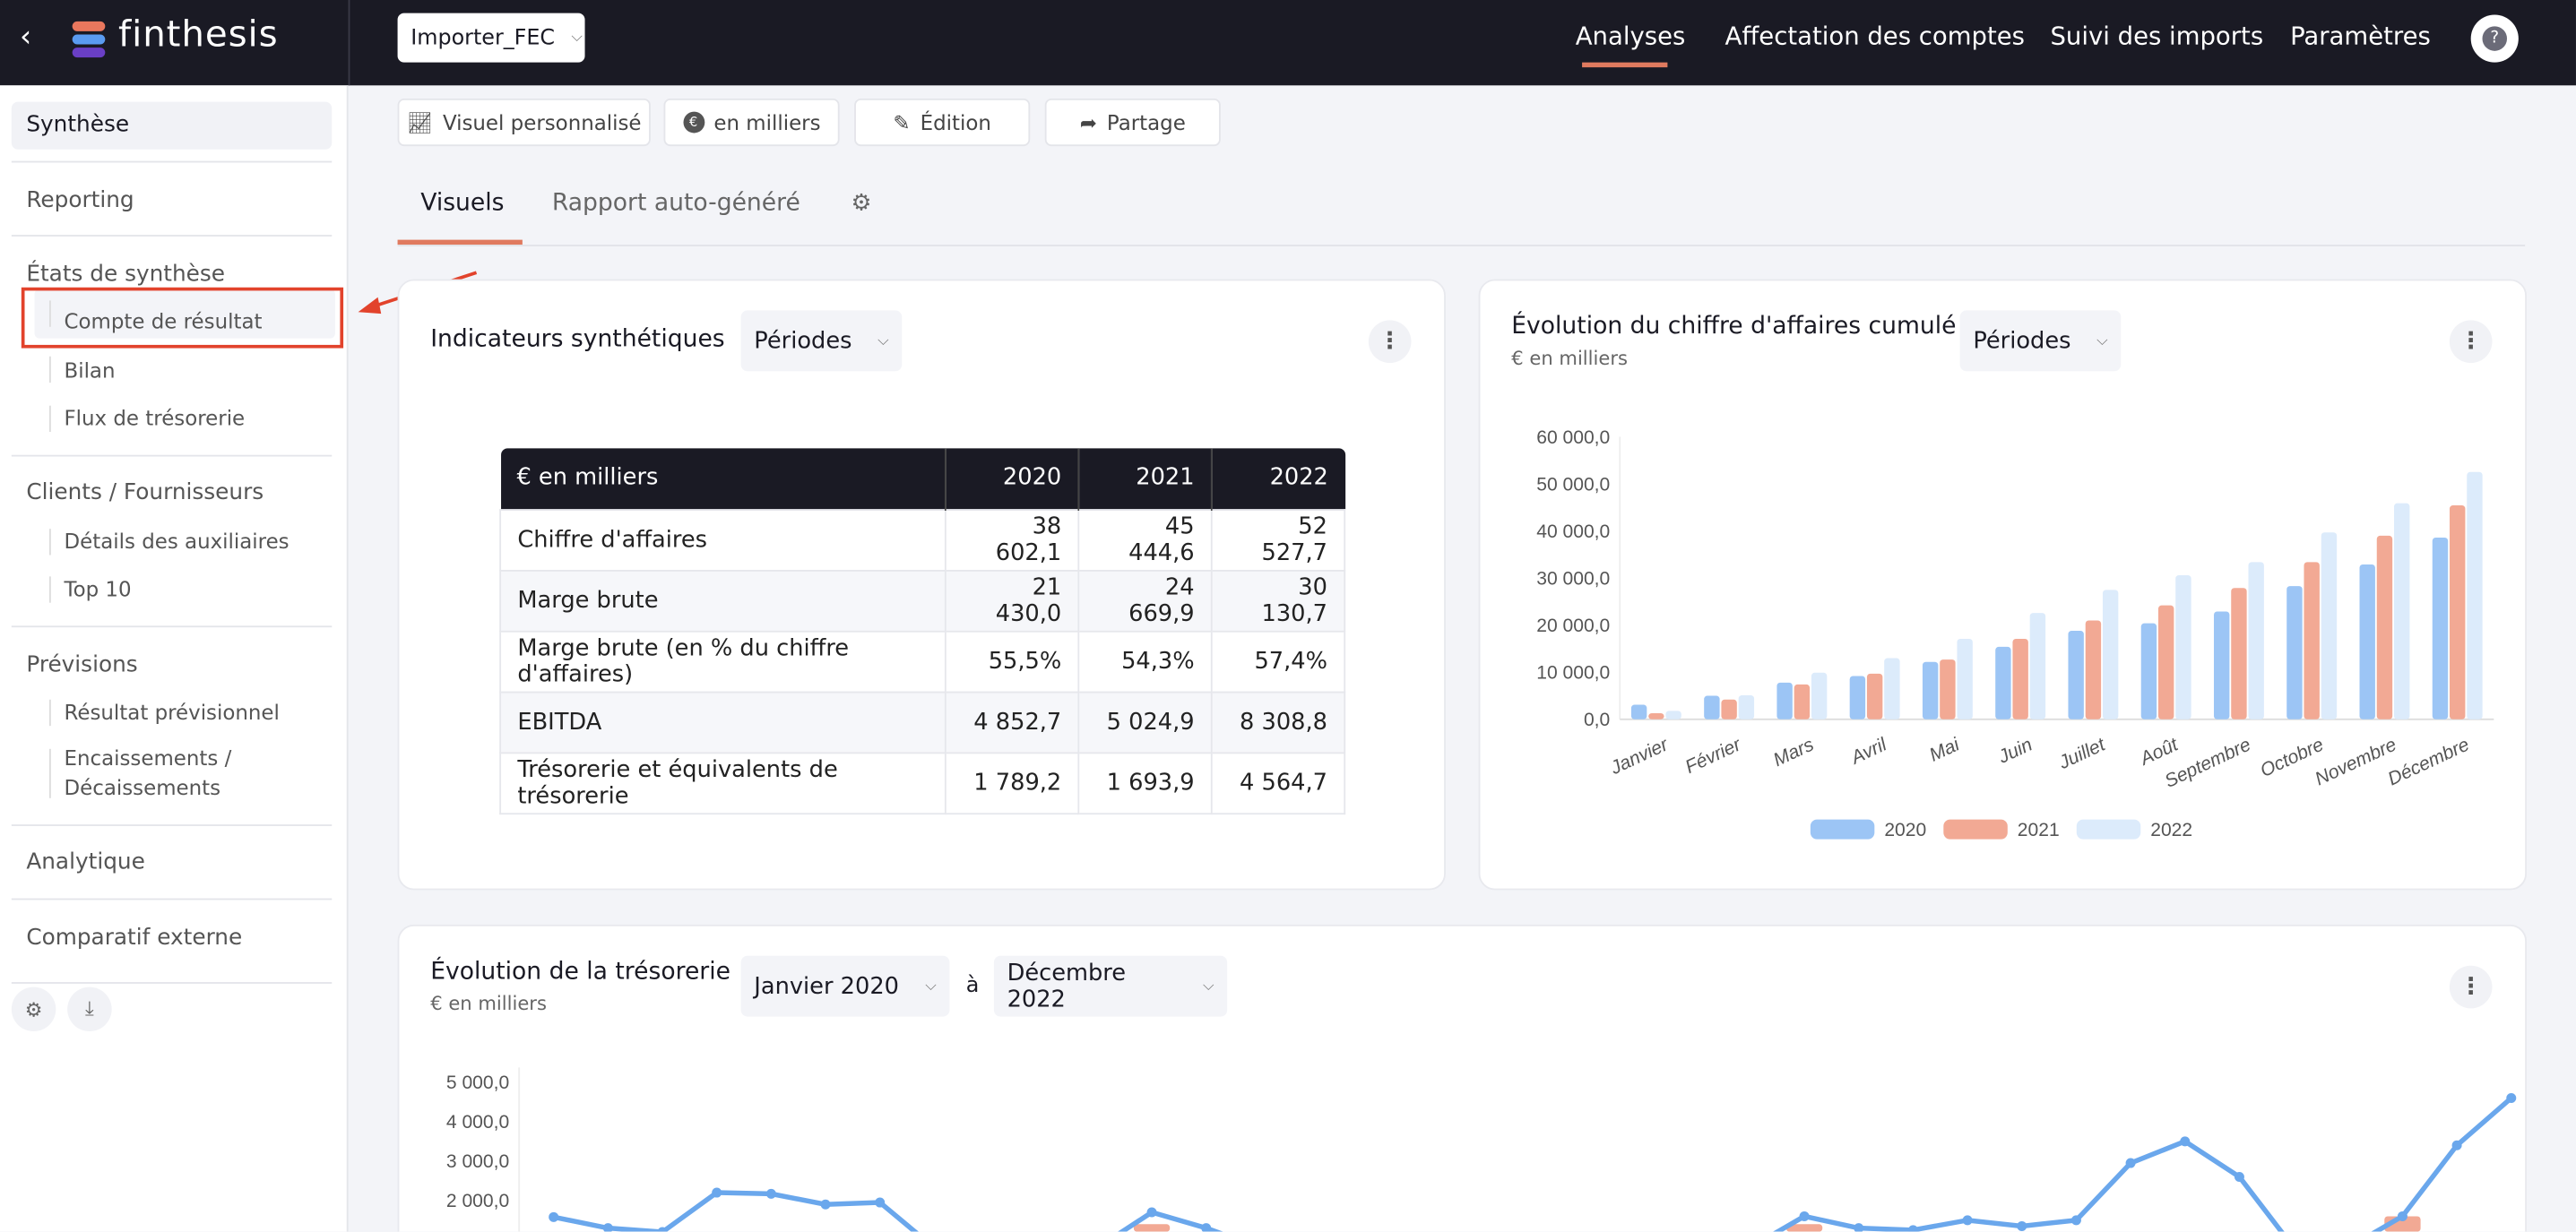 This screenshot has width=2576, height=1232. What do you see at coordinates (942, 122) in the screenshot?
I see `edit-button: ✎ Édition` at bounding box center [942, 122].